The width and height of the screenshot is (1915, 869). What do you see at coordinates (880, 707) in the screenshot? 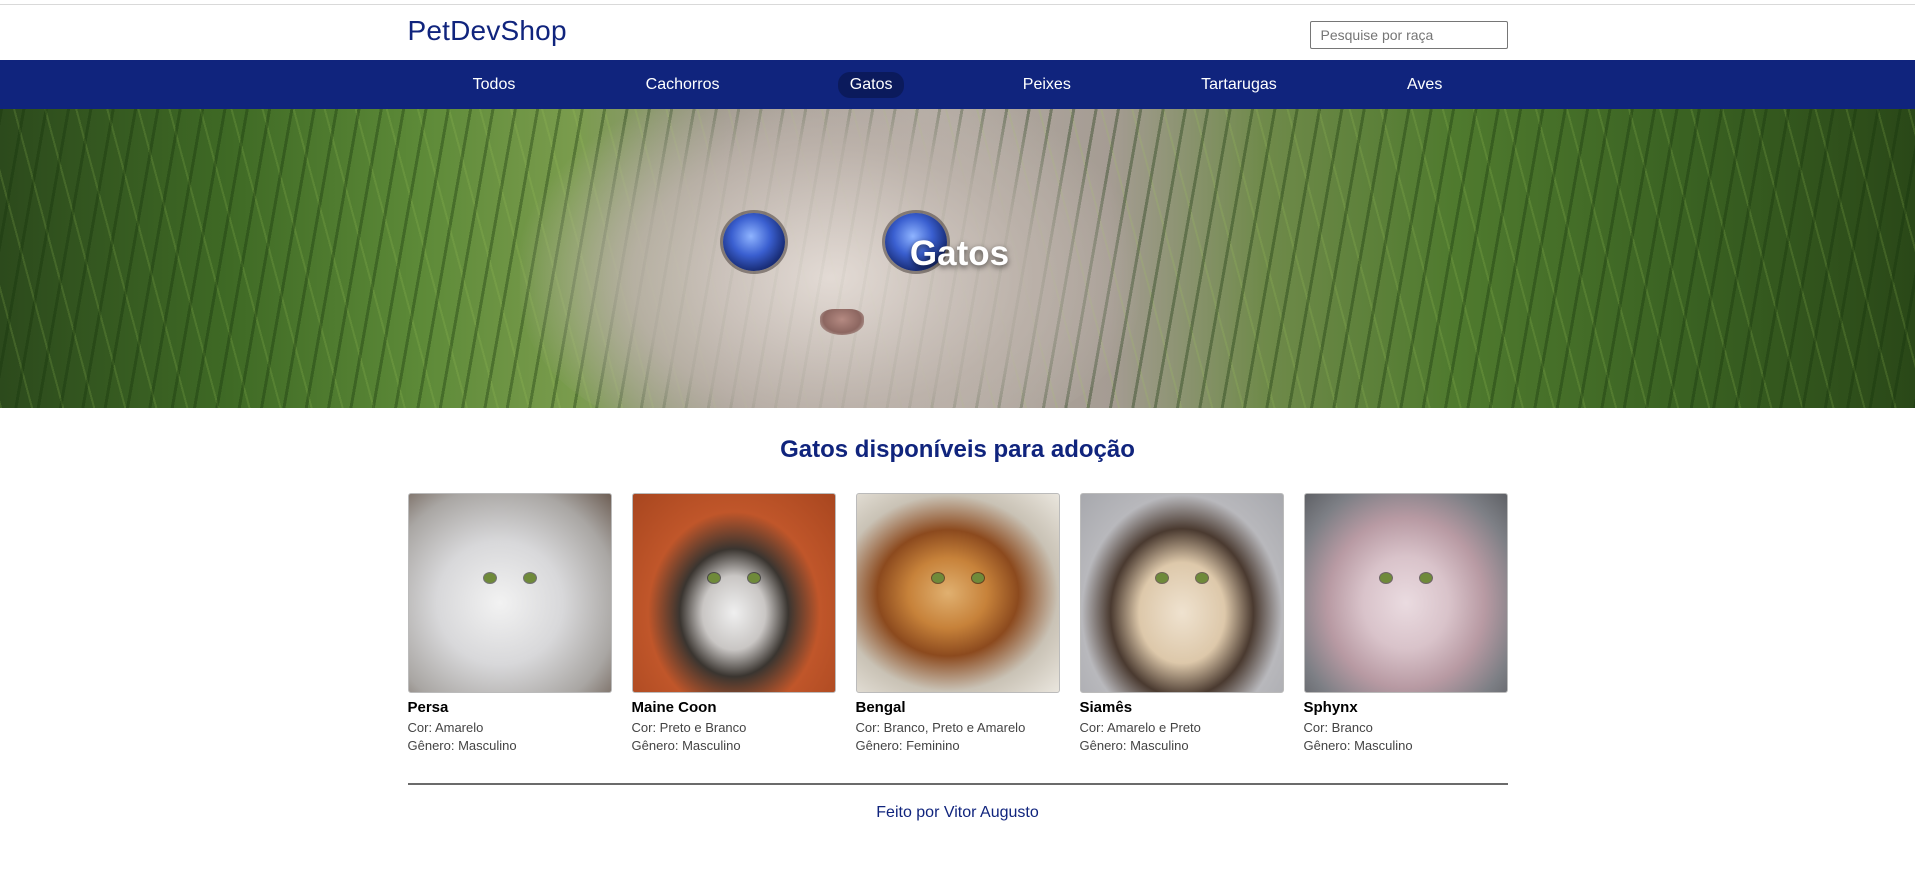
I see `cat-name: Bengal` at bounding box center [880, 707].